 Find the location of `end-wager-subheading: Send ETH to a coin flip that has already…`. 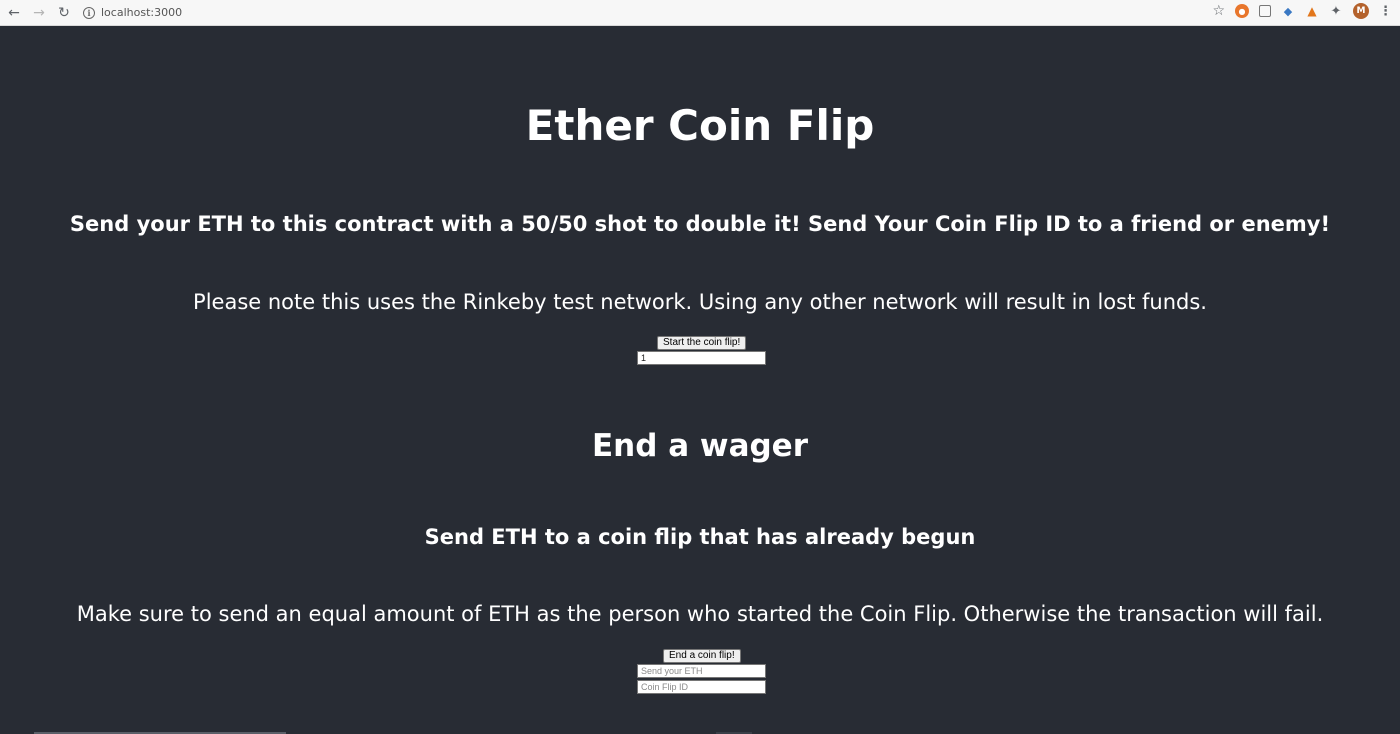

end-wager-subheading: Send ETH to a coin flip that has already… is located at coordinates (700, 537).